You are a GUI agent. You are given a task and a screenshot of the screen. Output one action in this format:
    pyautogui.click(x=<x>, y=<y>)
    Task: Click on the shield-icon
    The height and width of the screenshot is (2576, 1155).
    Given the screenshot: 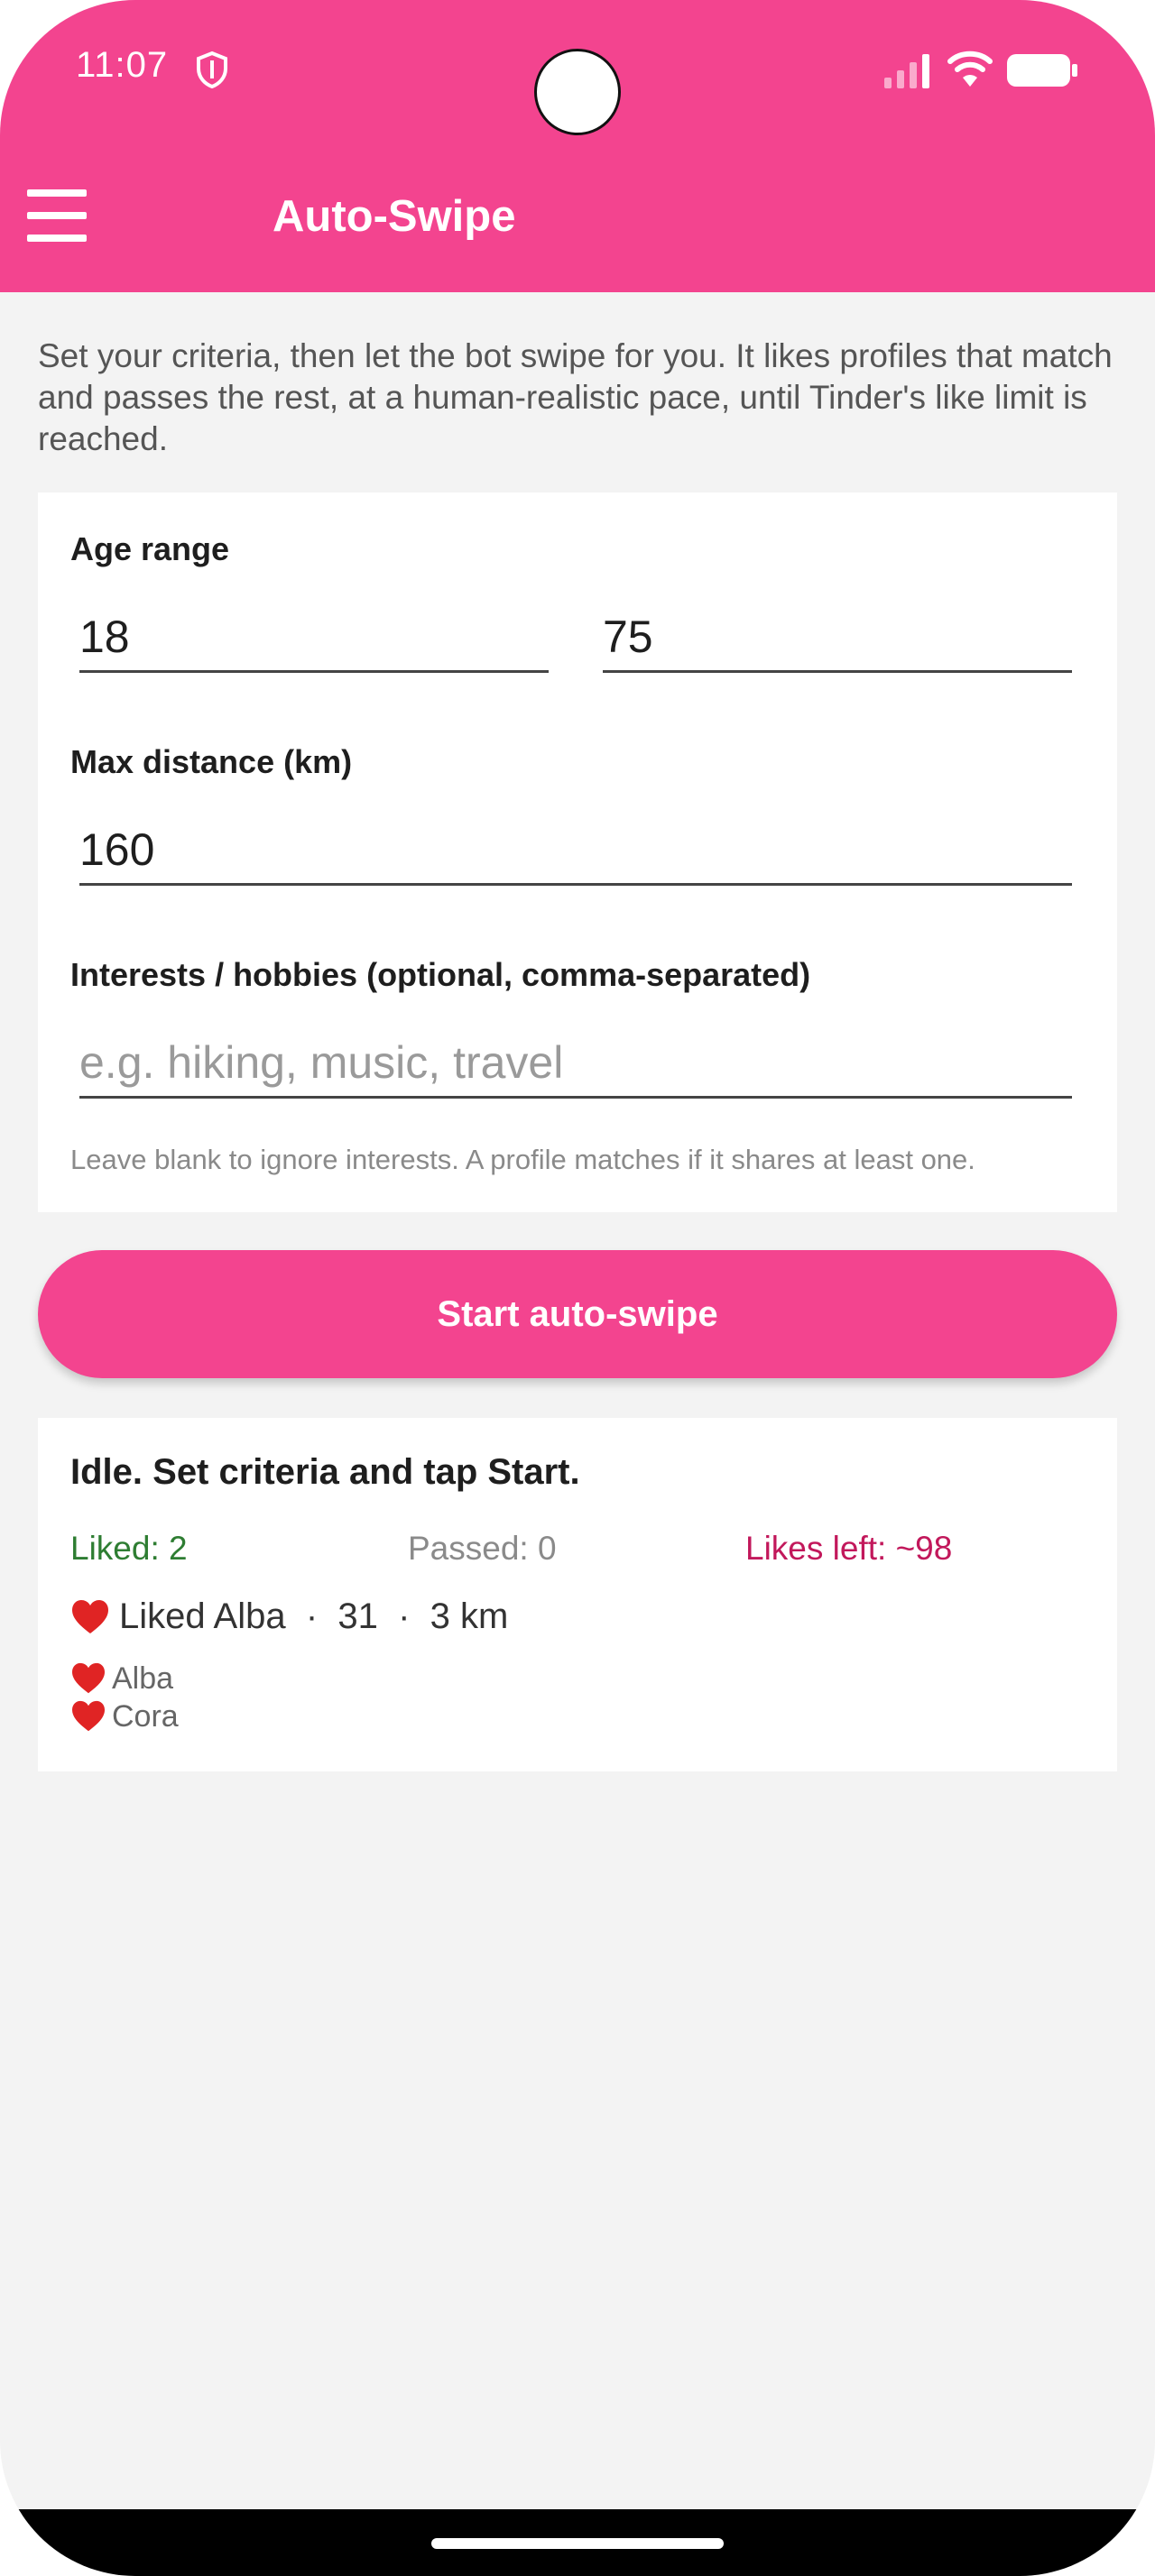 What is the action you would take?
    pyautogui.click(x=212, y=69)
    